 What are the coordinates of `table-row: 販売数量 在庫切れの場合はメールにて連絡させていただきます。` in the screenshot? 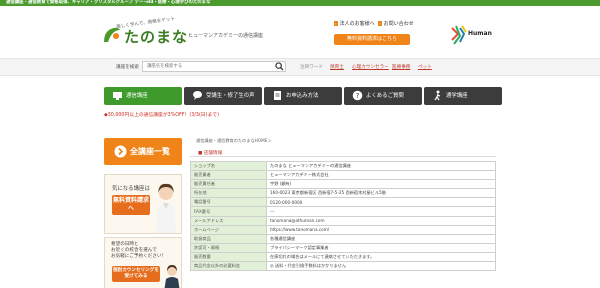 It's located at (343, 257).